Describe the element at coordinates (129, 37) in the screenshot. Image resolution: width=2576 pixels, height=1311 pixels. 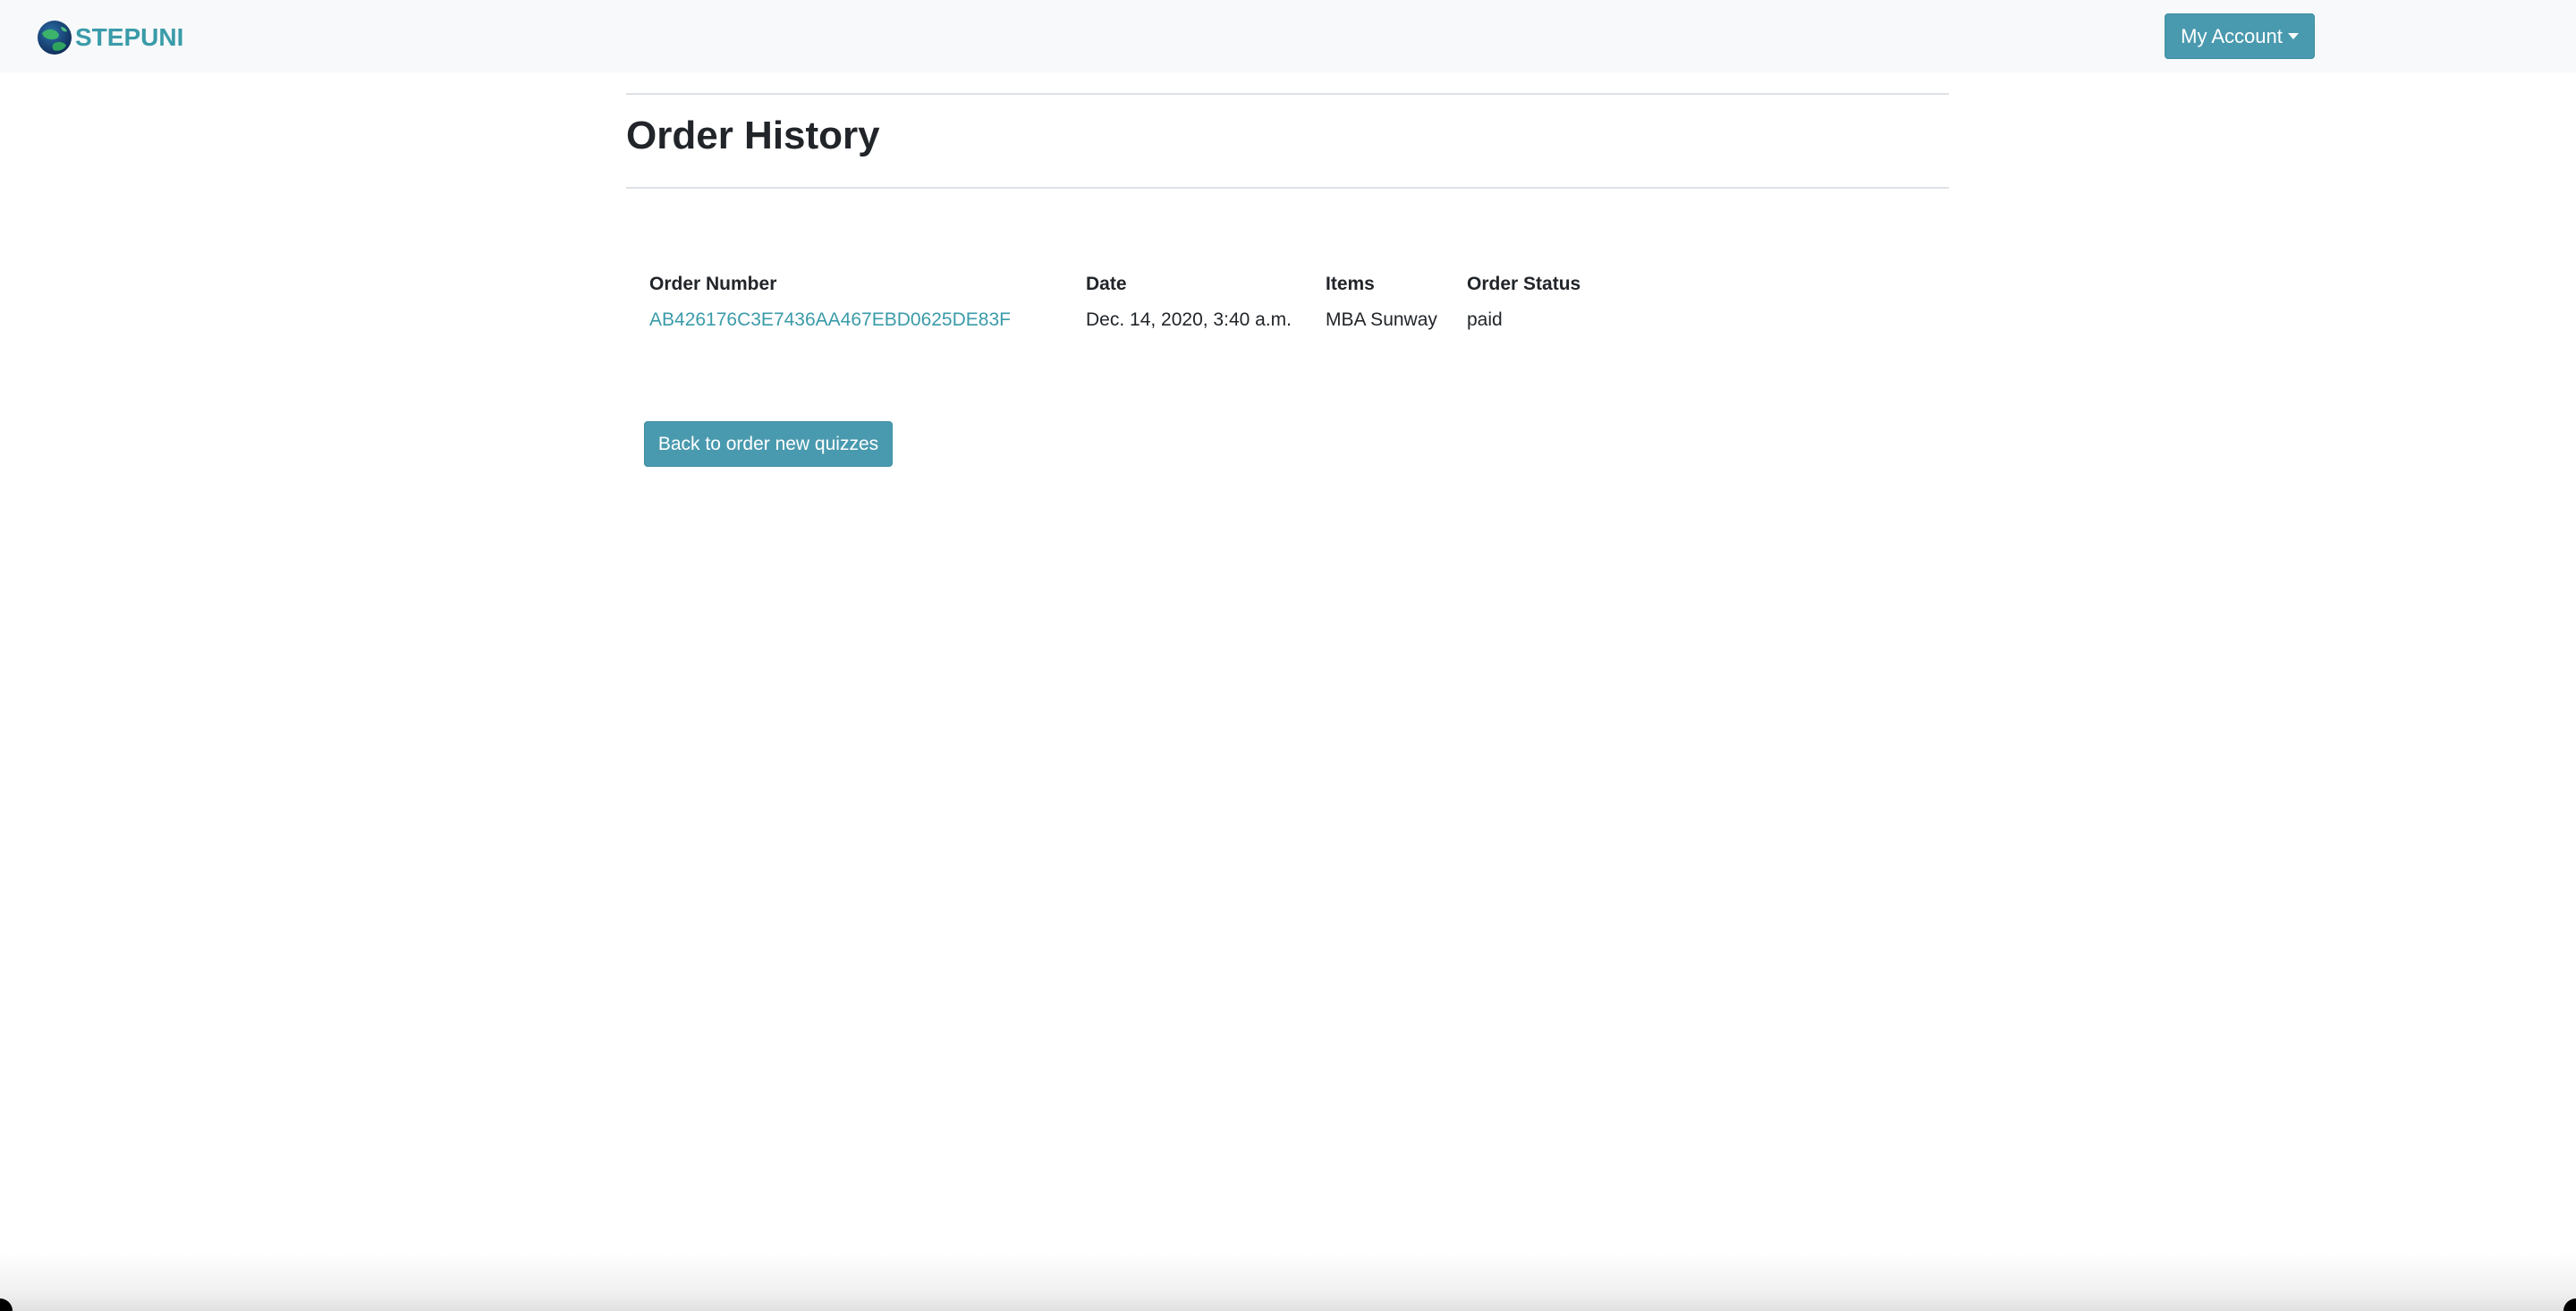
I see `brand-name: STEPUNI` at that location.